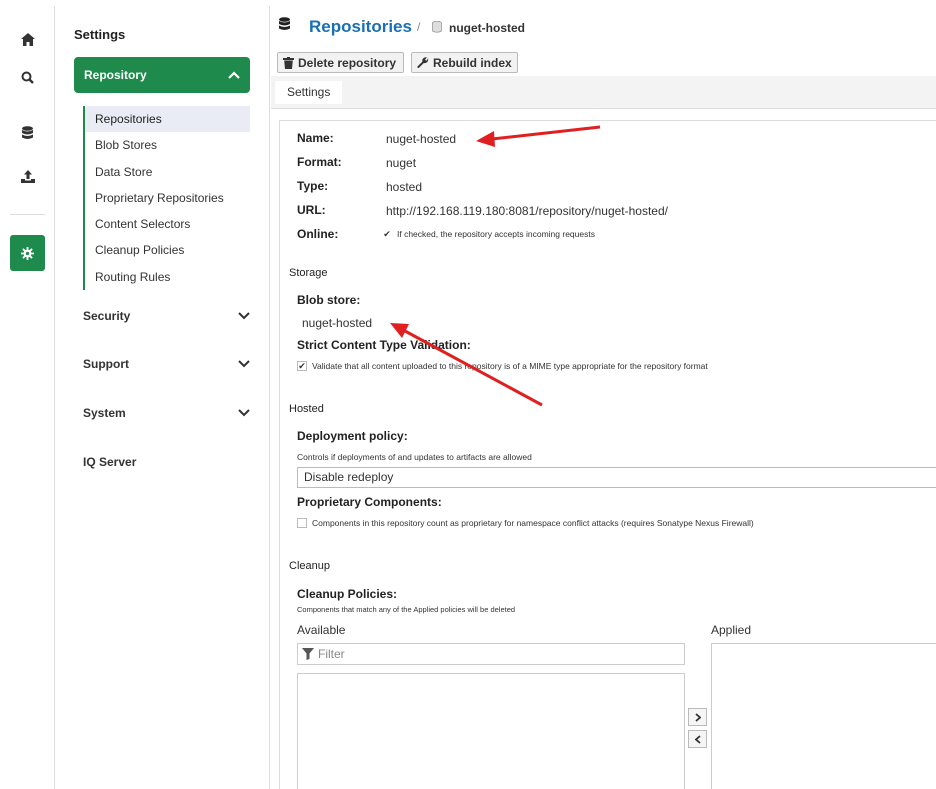 This screenshot has height=789, width=936. I want to click on gear-icon, so click(27, 253).